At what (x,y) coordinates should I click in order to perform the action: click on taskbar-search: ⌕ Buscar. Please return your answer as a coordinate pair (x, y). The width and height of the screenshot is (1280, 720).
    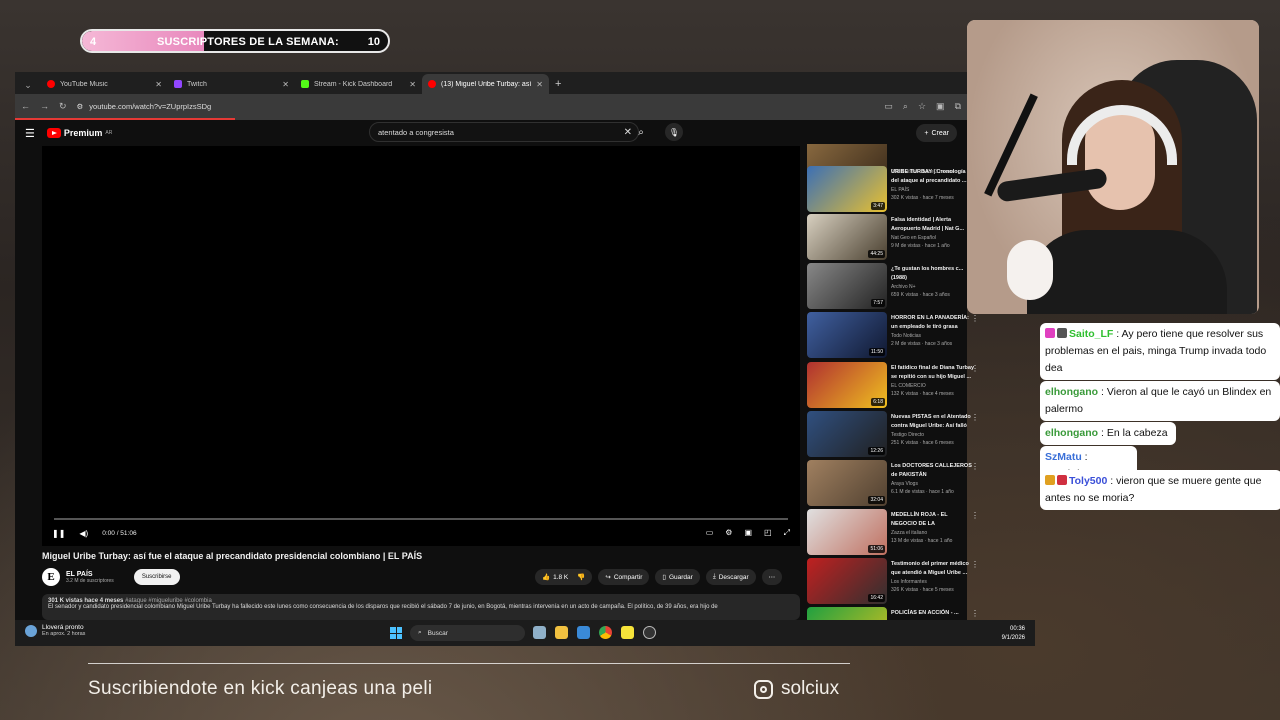
    Looking at the image, I should click on (467, 633).